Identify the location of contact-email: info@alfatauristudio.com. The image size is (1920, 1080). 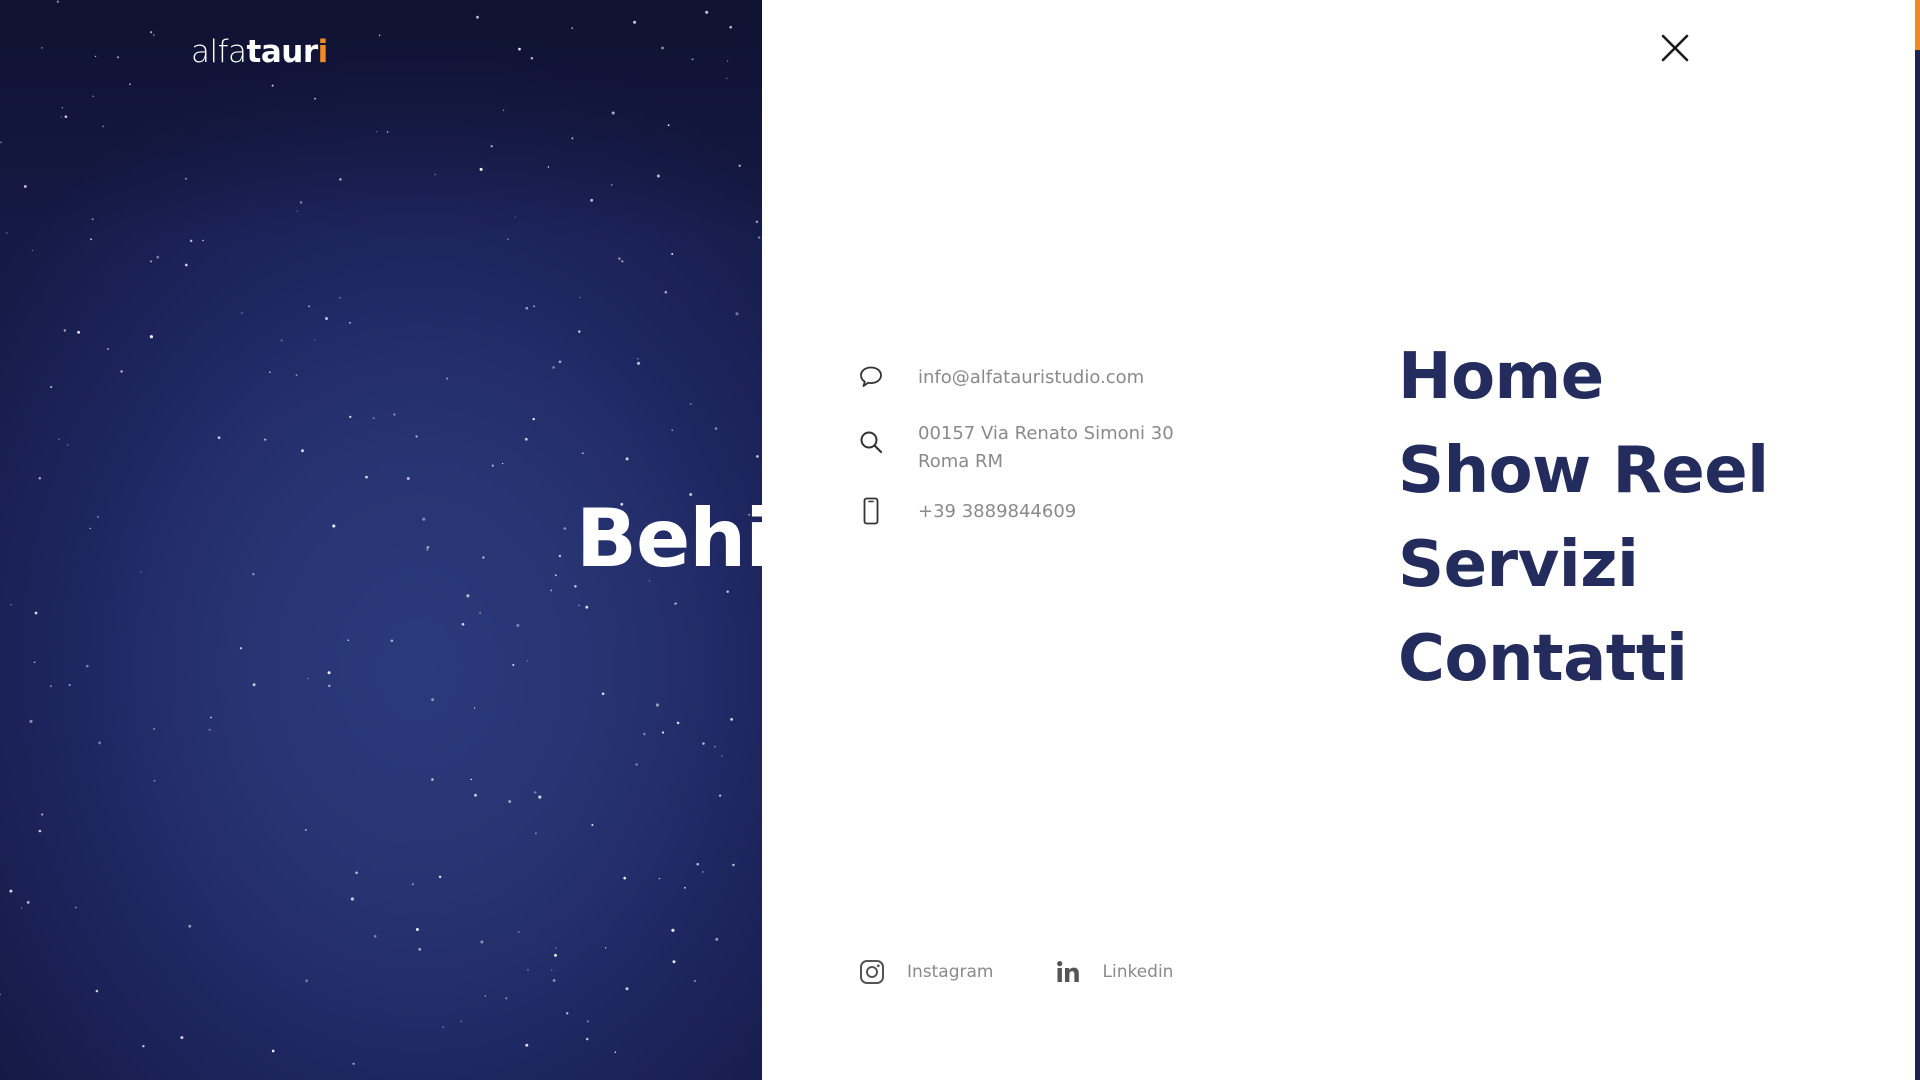
(1031, 378).